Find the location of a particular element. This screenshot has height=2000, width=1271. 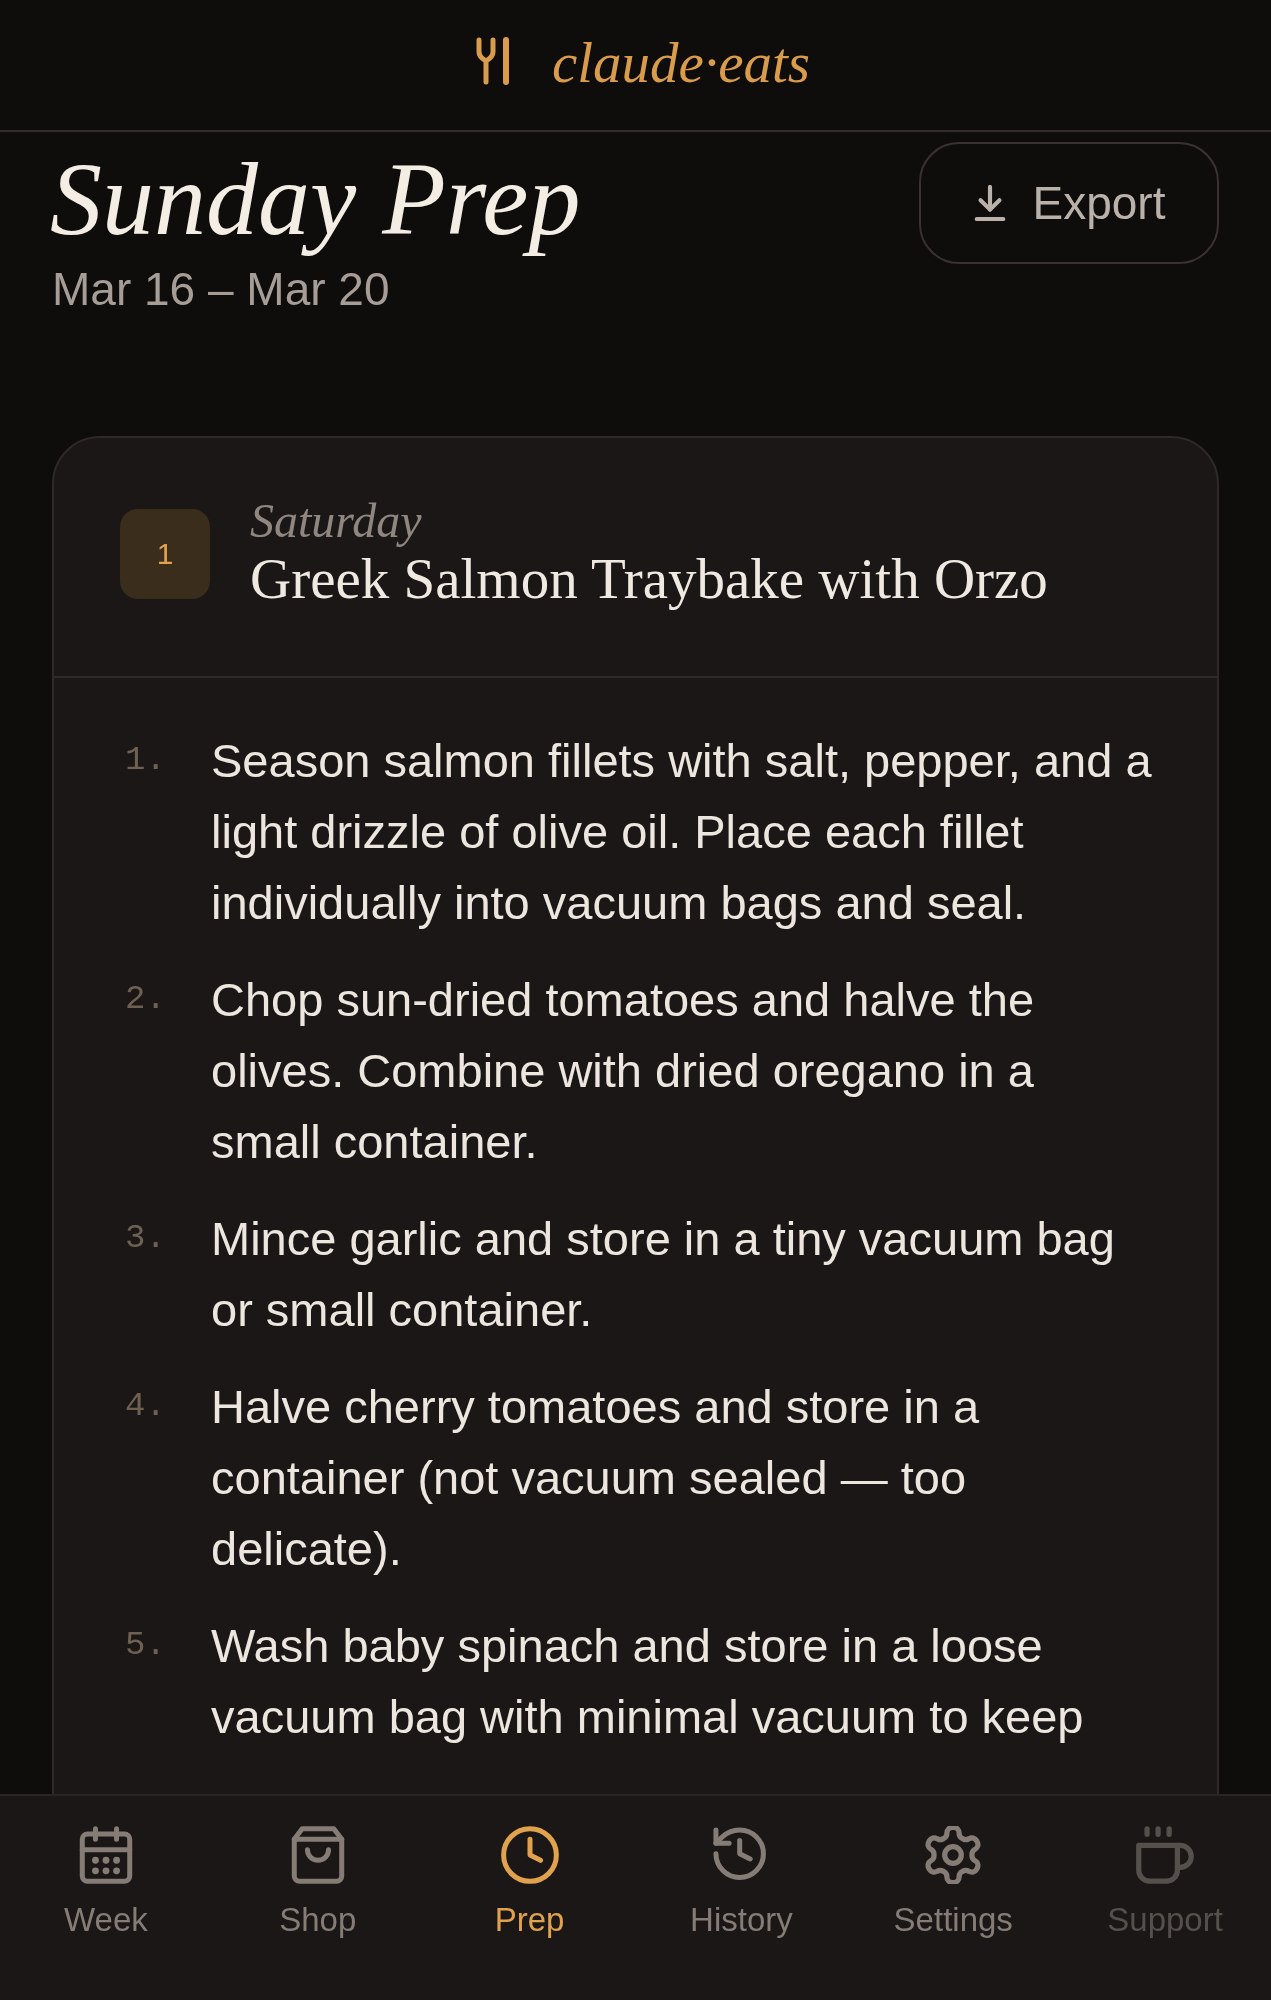

nav-tab: Settings is located at coordinates (953, 1883).